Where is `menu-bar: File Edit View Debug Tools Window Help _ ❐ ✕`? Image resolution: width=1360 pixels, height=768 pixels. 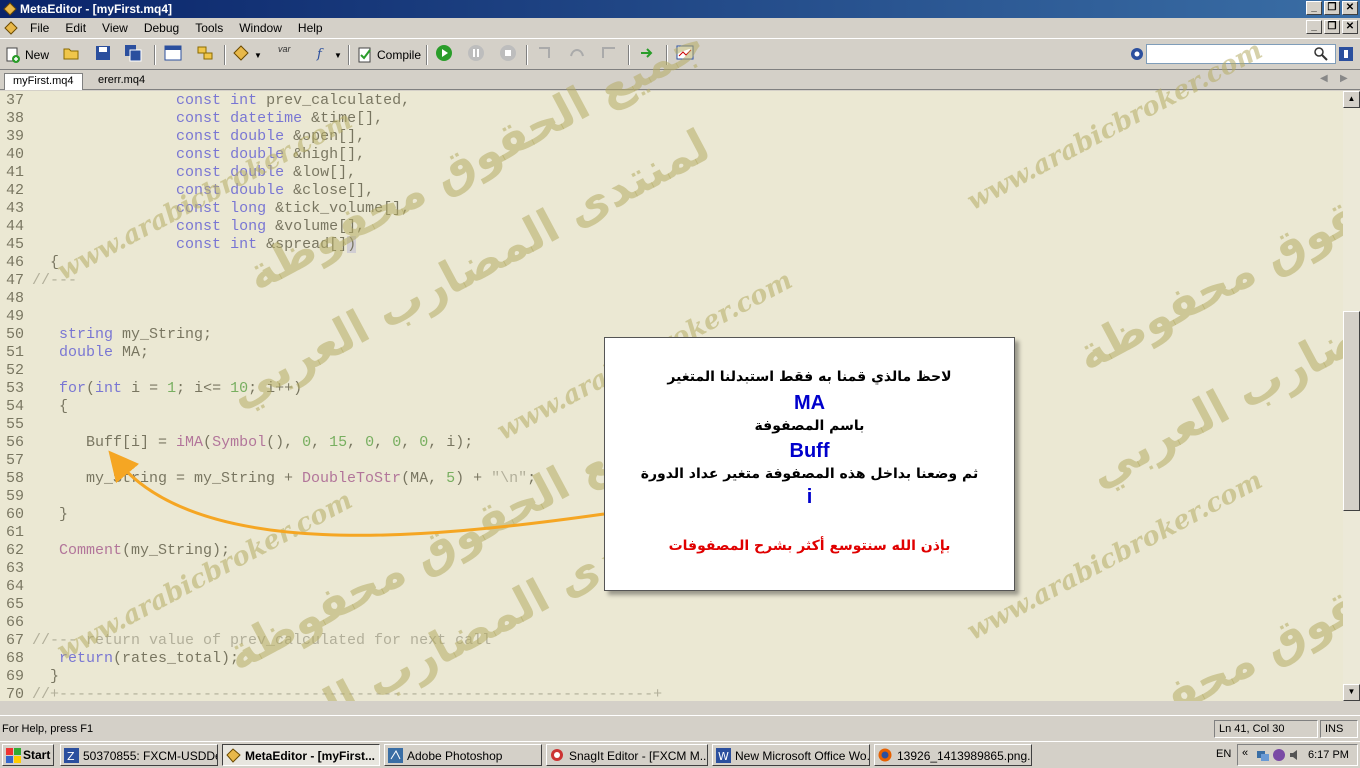 menu-bar: File Edit View Debug Tools Window Help _ ❐ ✕ is located at coordinates (680, 28).